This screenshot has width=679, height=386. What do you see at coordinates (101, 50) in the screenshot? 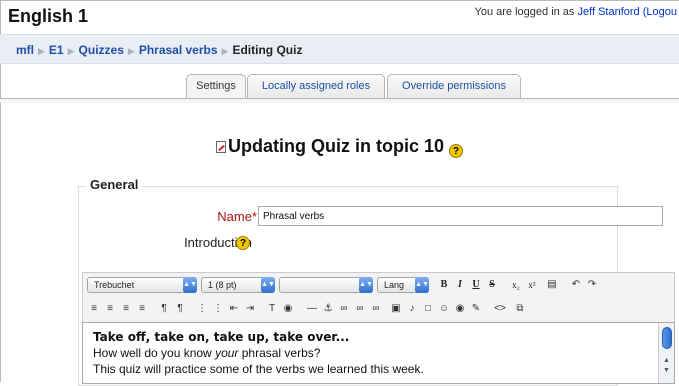
I see `breadcrumb-item-quizzes: Quizzes` at bounding box center [101, 50].